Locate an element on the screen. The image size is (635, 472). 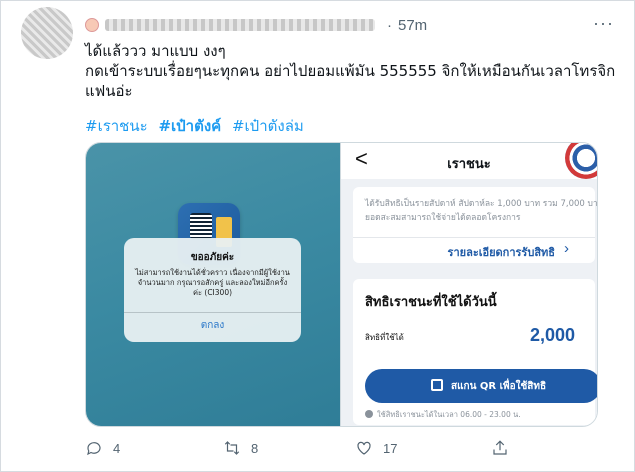
info-divider is located at coordinates (474, 237).